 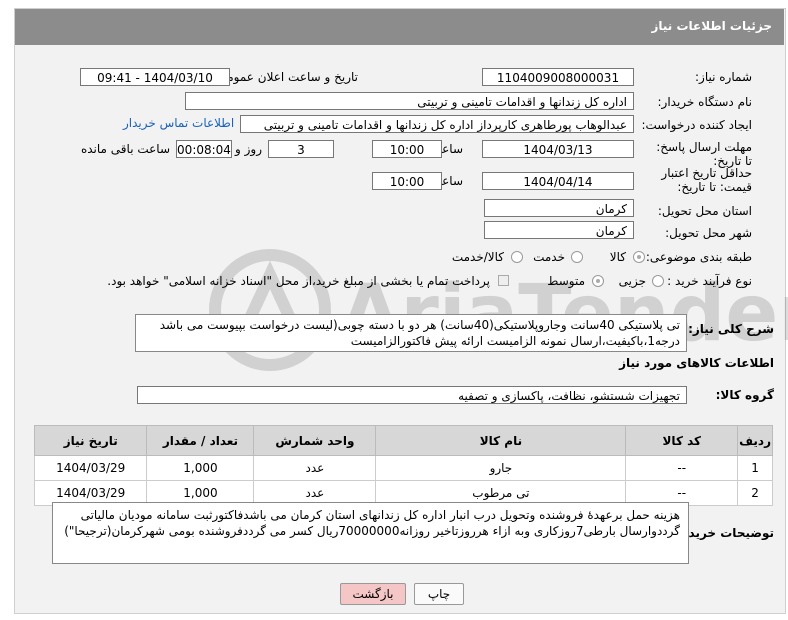 I want to click on purchase-option-medium: متوسط, so click(x=566, y=281).